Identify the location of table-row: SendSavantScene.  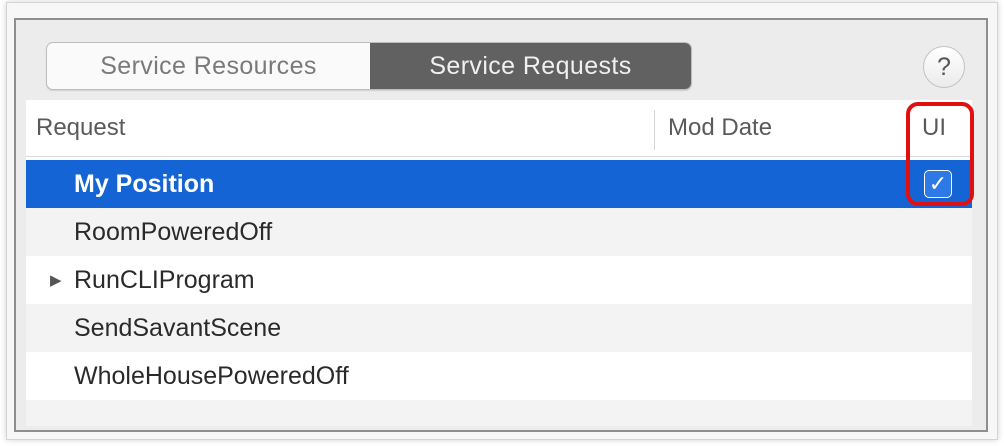
(499, 328).